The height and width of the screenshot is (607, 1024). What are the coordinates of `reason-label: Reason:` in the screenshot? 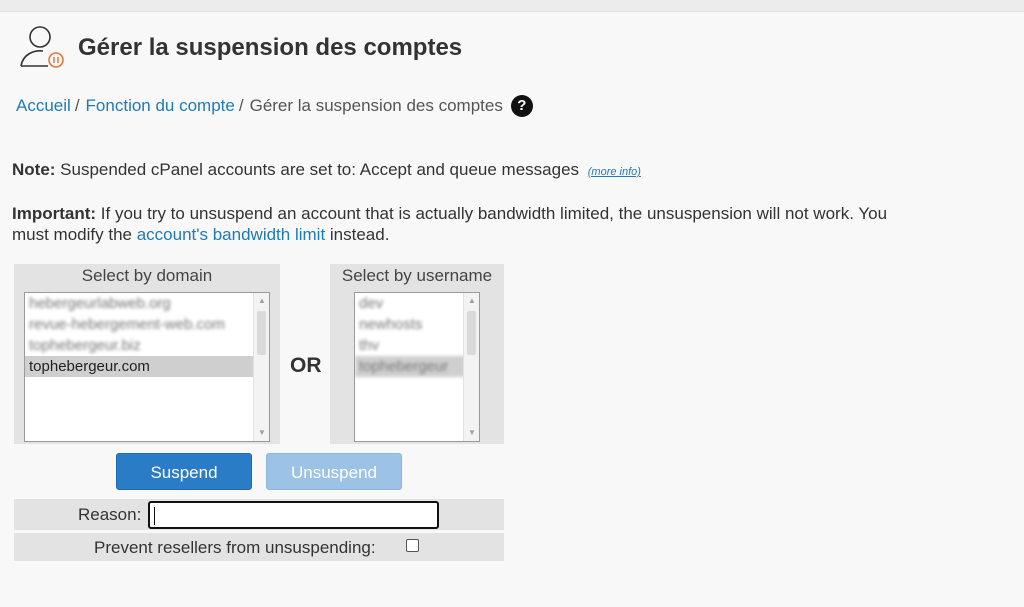 It's located at (110, 514).